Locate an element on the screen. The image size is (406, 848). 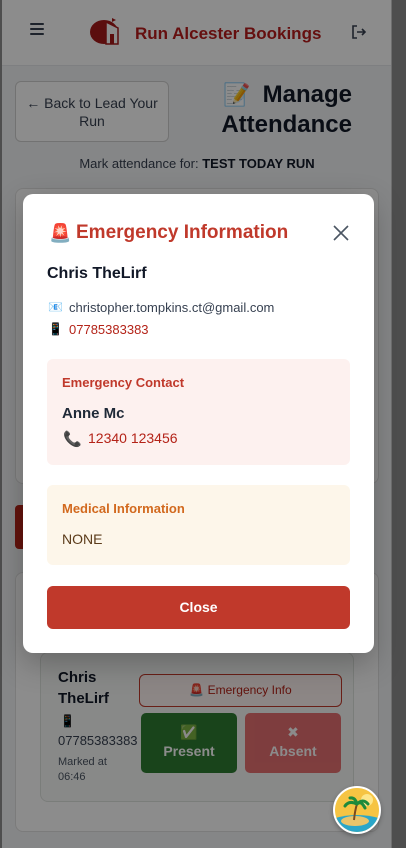
phone-icon: 📱 is located at coordinates (55, 329).